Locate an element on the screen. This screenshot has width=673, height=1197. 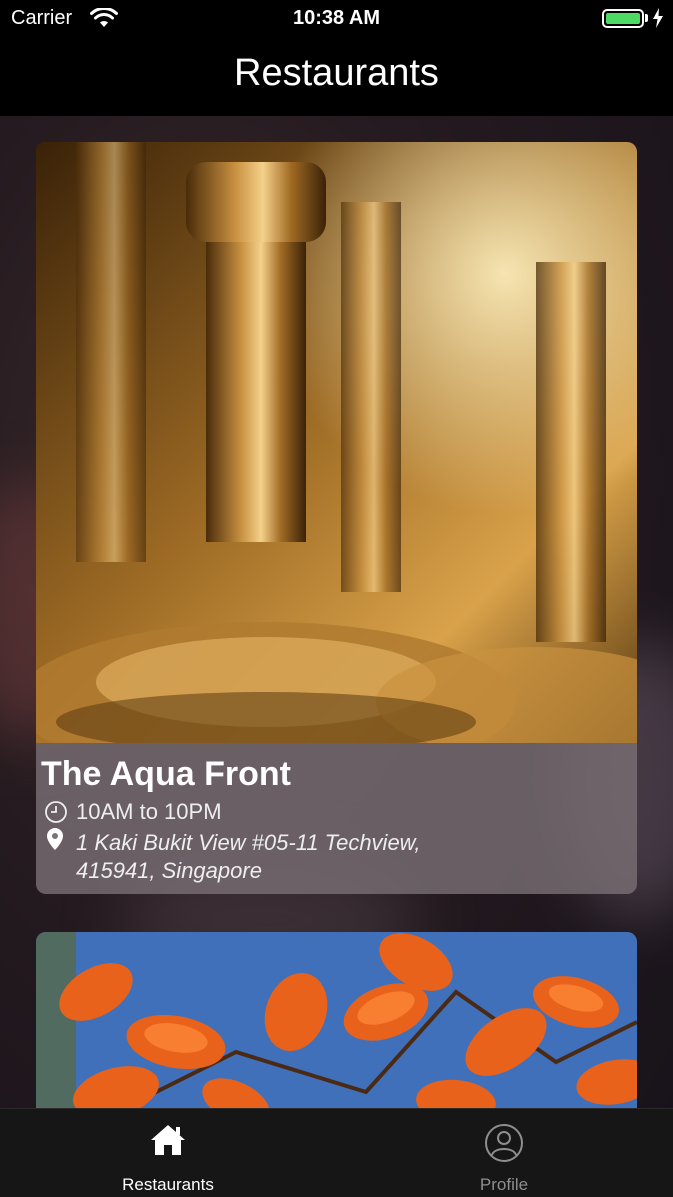
profile-icon is located at coordinates (504, 1143).